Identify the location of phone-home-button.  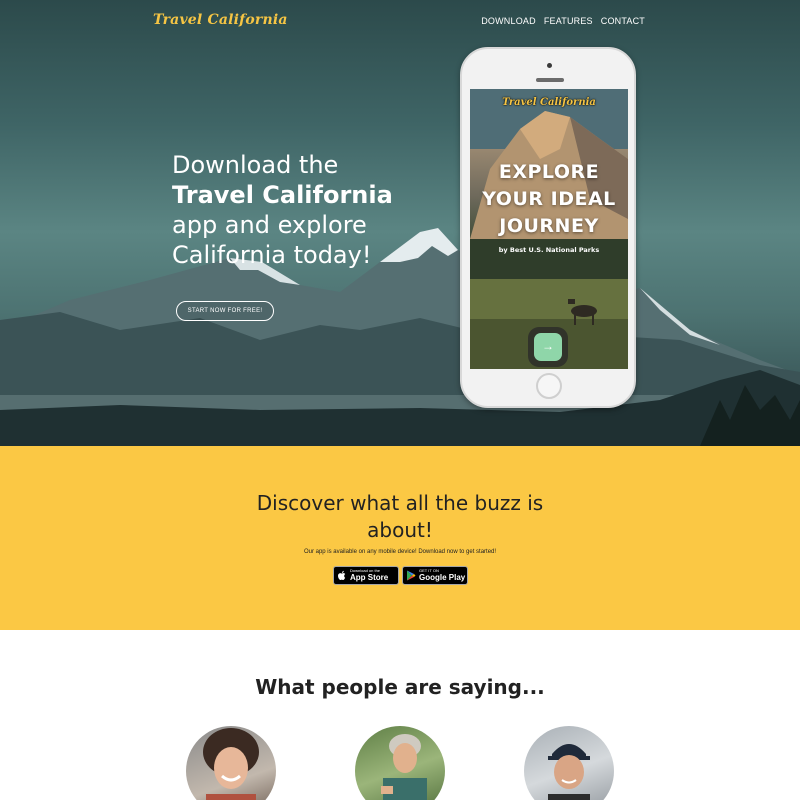
(549, 386).